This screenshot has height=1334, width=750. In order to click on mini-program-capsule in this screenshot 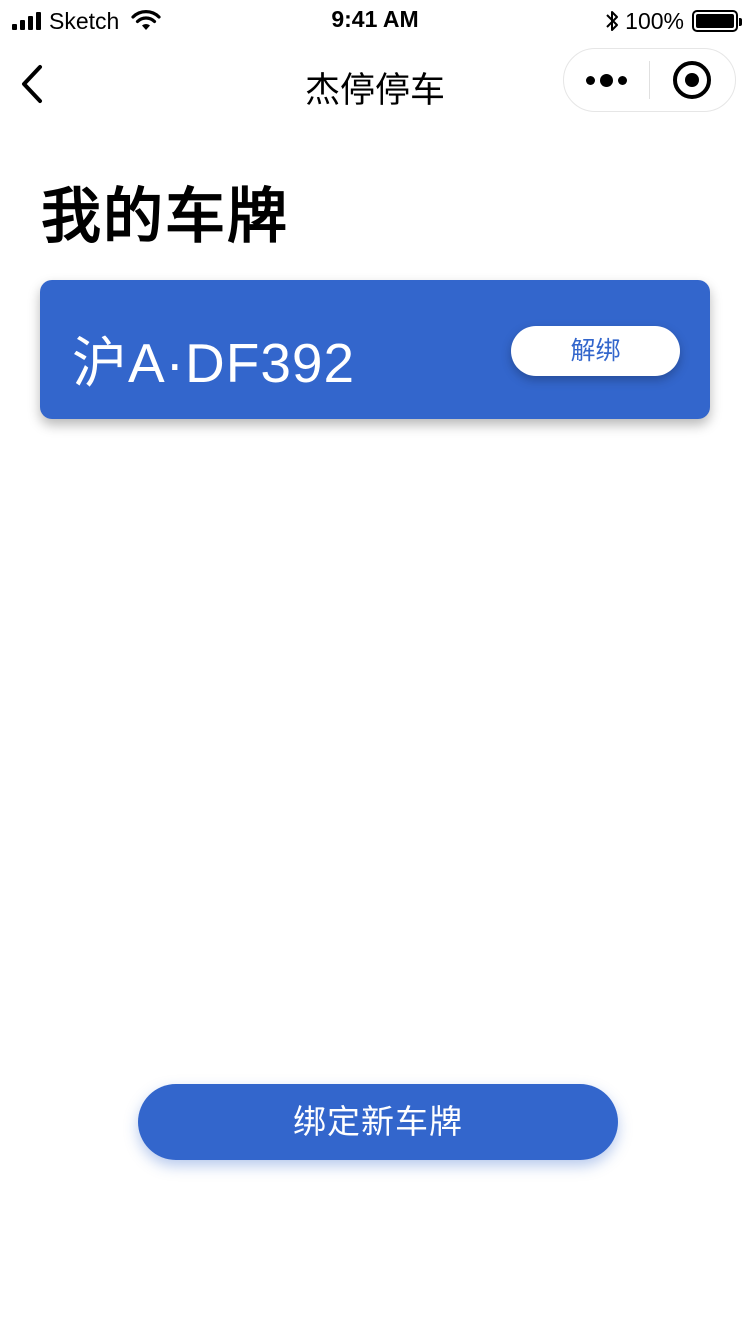, I will do `click(649, 80)`.